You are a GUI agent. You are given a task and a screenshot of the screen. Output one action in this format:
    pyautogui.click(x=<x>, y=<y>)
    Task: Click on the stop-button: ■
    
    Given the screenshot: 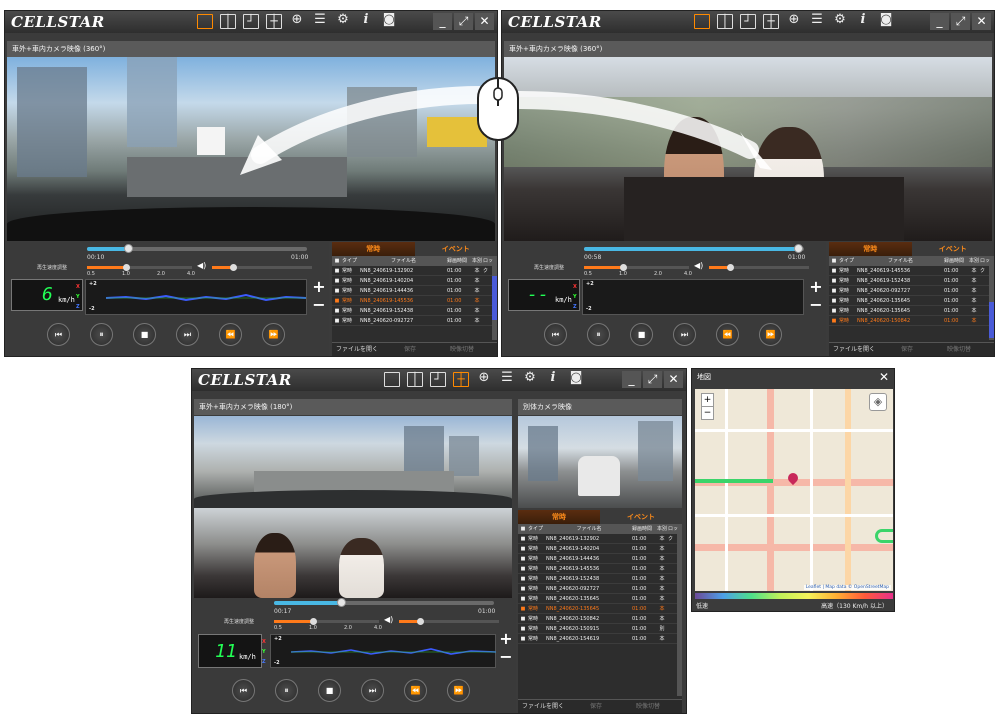 What is the action you would take?
    pyautogui.click(x=329, y=690)
    